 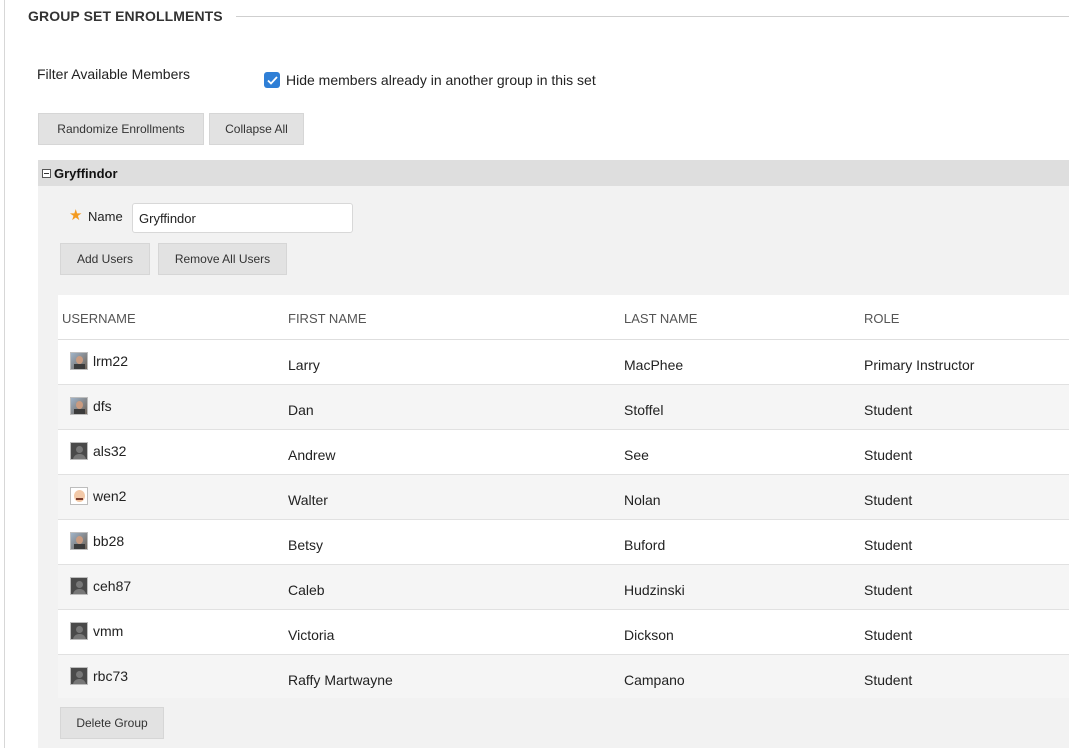 I want to click on remove-all-users-button: Remove All Users, so click(x=222, y=259).